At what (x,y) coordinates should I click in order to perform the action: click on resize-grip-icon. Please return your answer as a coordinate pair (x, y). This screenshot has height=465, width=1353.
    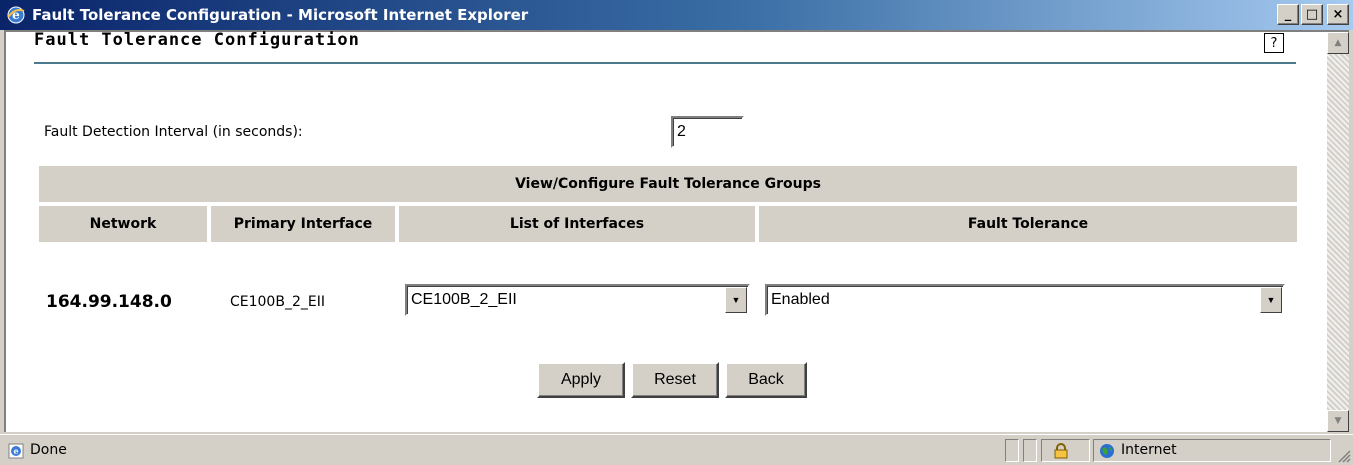
    Looking at the image, I should click on (1343, 455).